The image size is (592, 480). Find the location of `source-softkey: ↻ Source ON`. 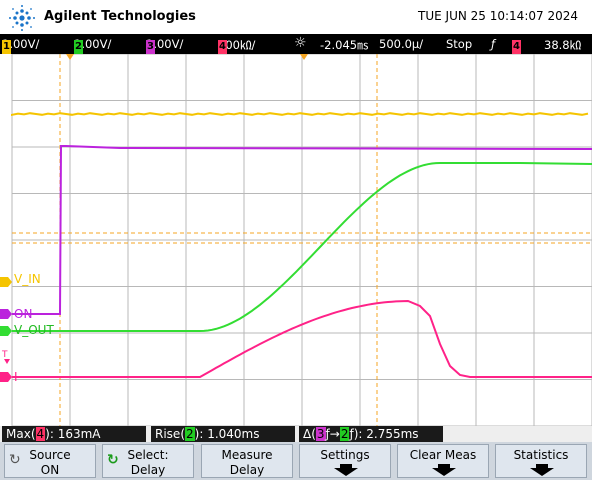

source-softkey: ↻ Source ON is located at coordinates (50, 461).